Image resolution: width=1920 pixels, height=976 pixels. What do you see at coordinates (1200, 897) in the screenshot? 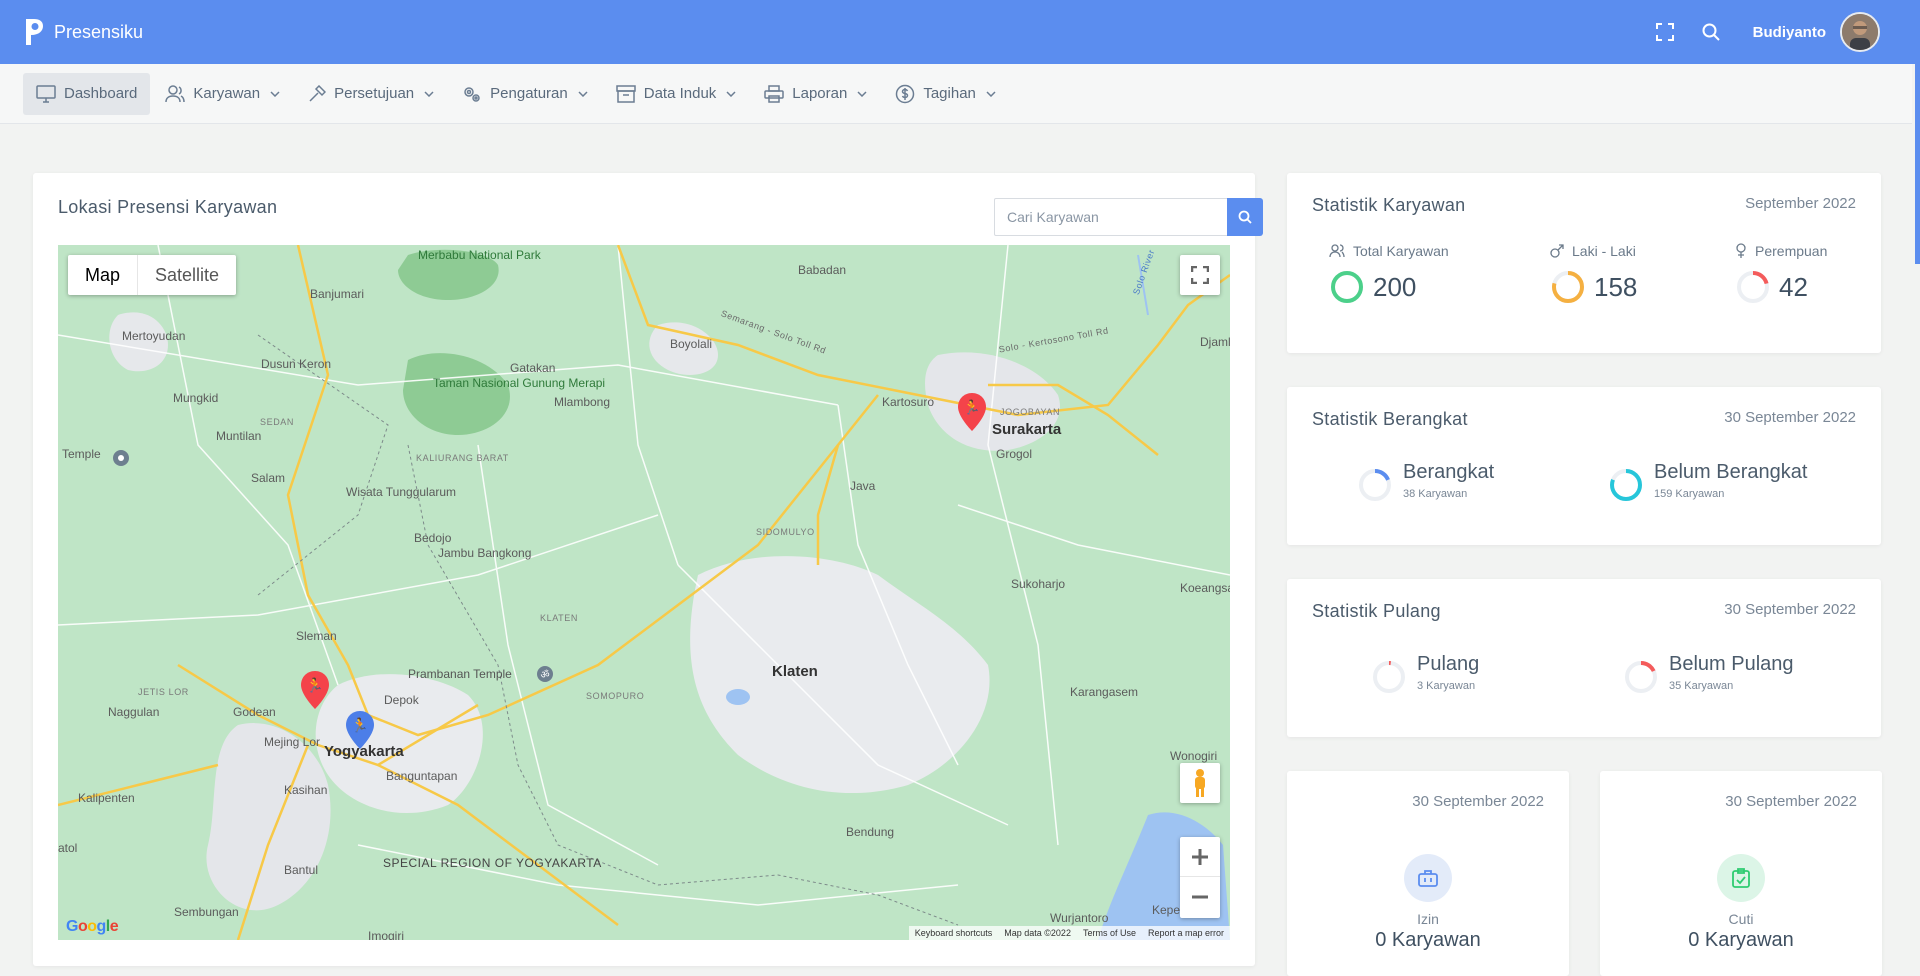
I see `zoom-out-button` at bounding box center [1200, 897].